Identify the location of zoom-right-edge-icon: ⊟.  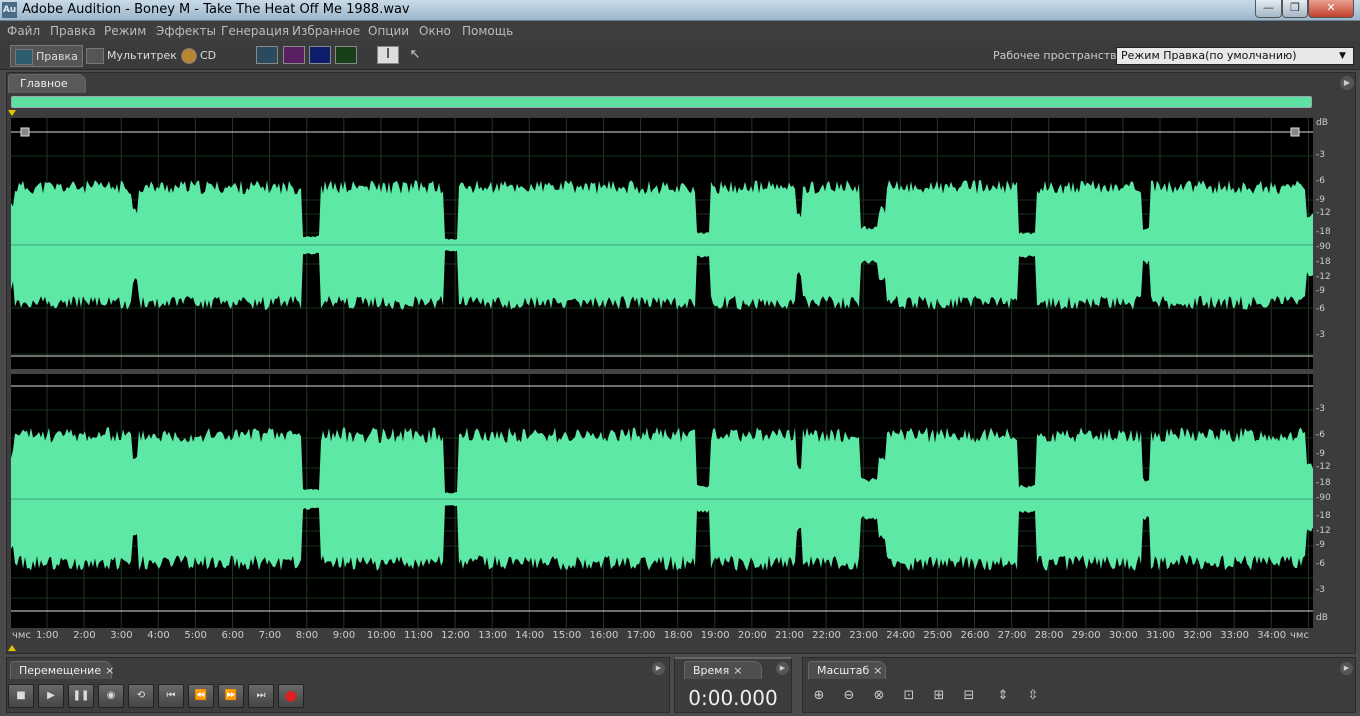
(969, 696).